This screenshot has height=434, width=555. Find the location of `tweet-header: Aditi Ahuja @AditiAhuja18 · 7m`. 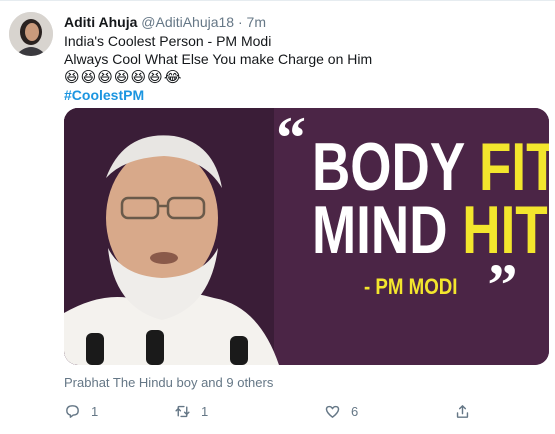

tweet-header: Aditi Ahuja @AditiAhuja18 · 7m is located at coordinates (165, 22).